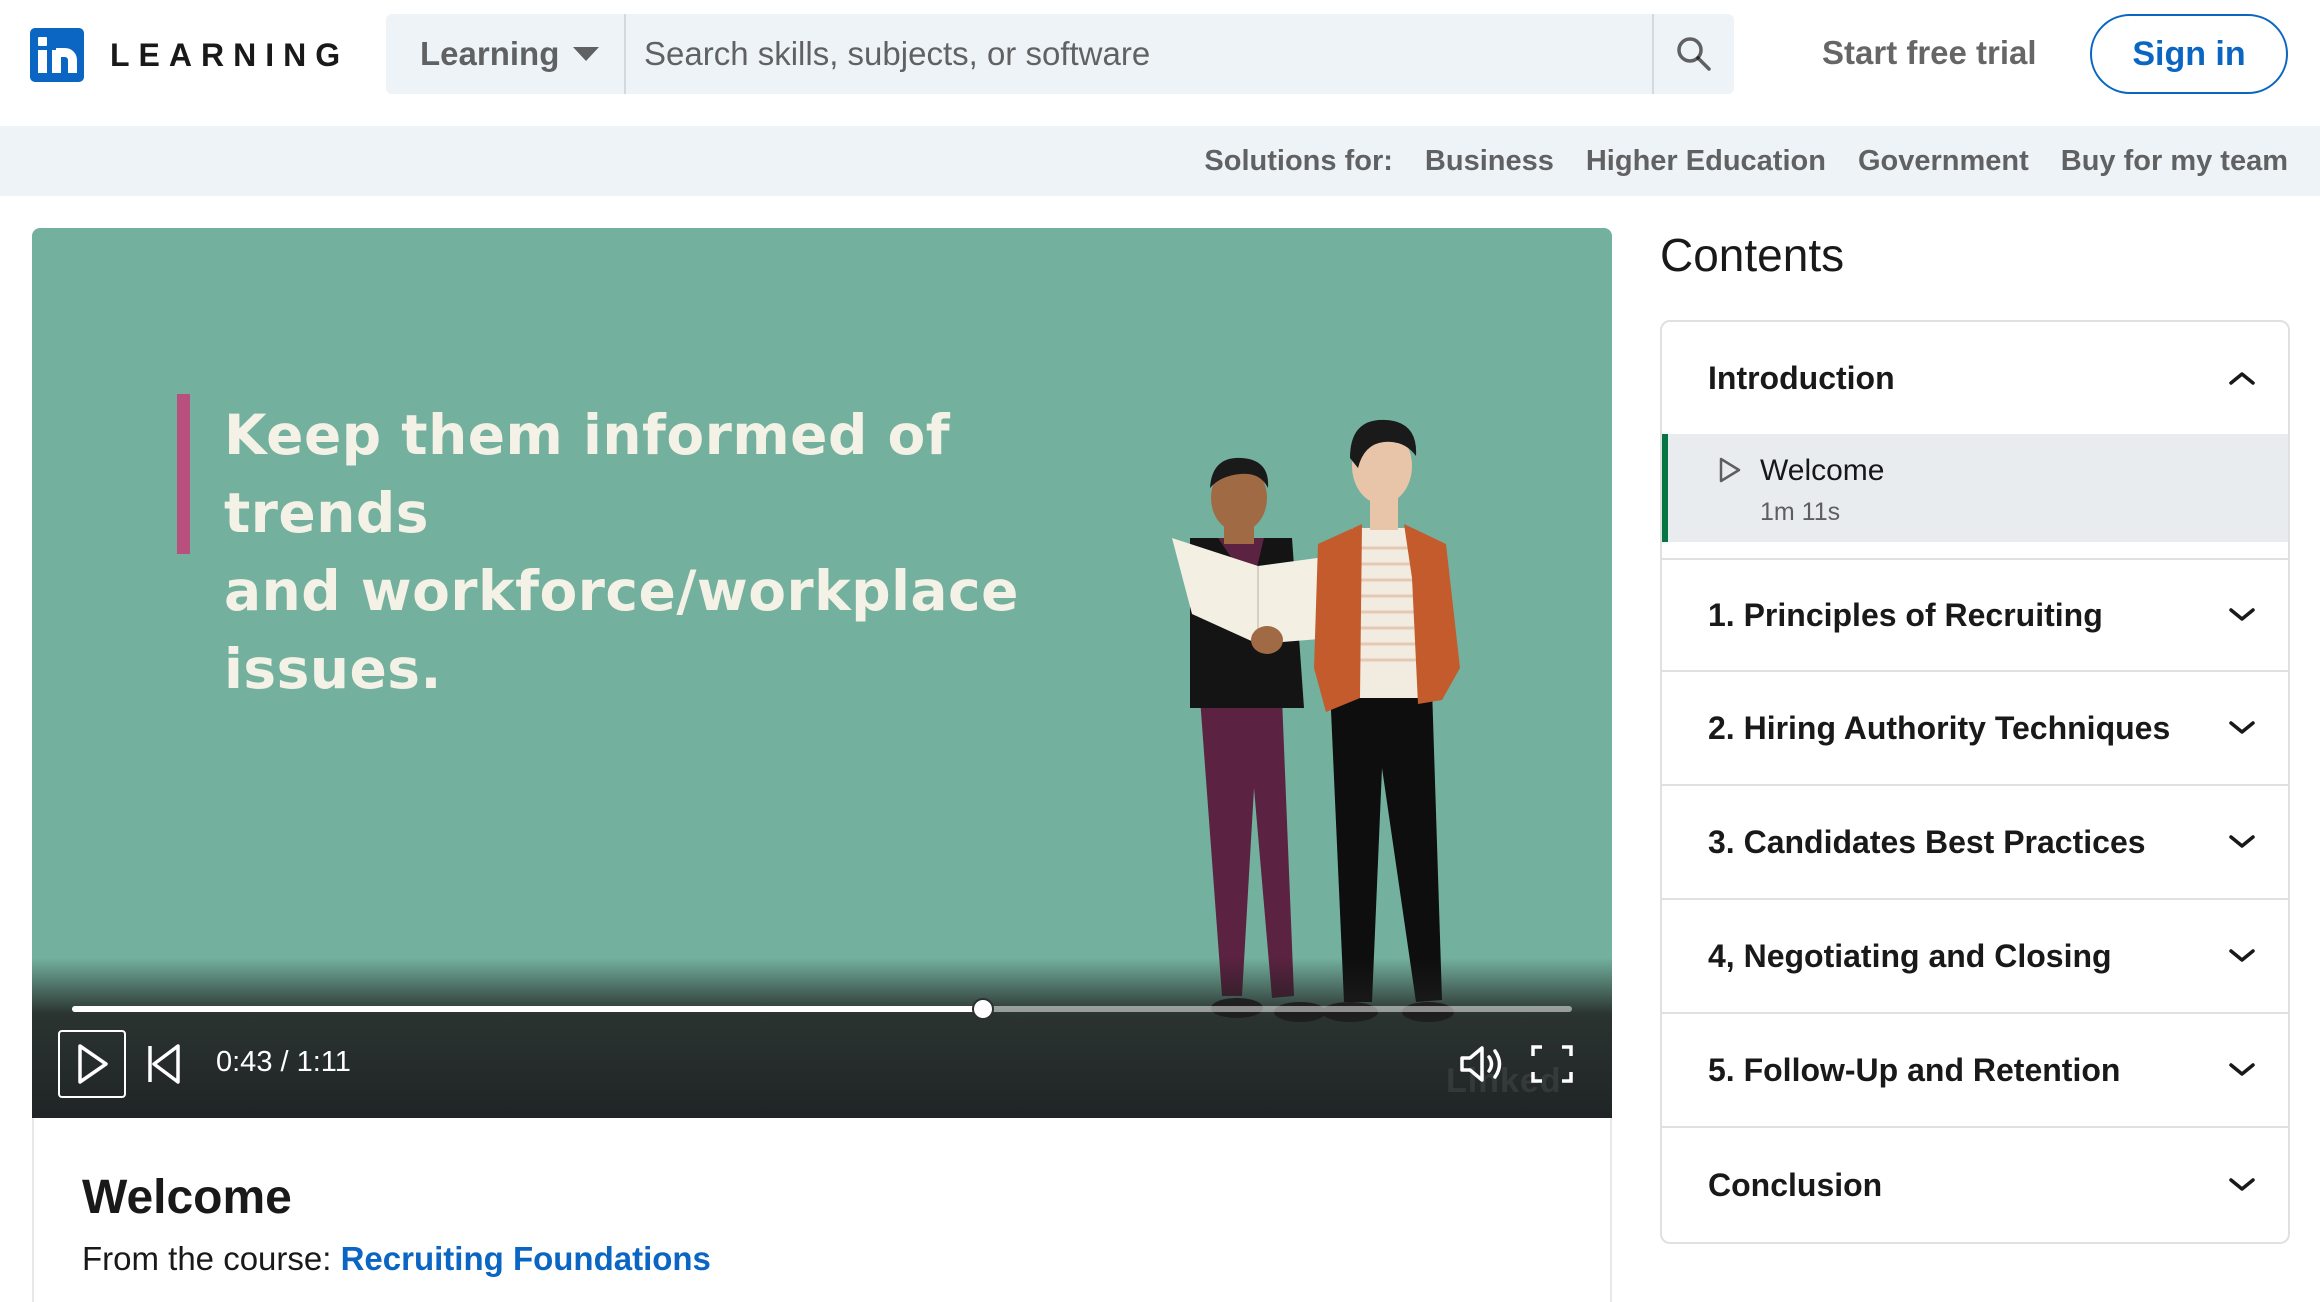  I want to click on course-line: From the course: Recruiting Foundations, so click(396, 1259).